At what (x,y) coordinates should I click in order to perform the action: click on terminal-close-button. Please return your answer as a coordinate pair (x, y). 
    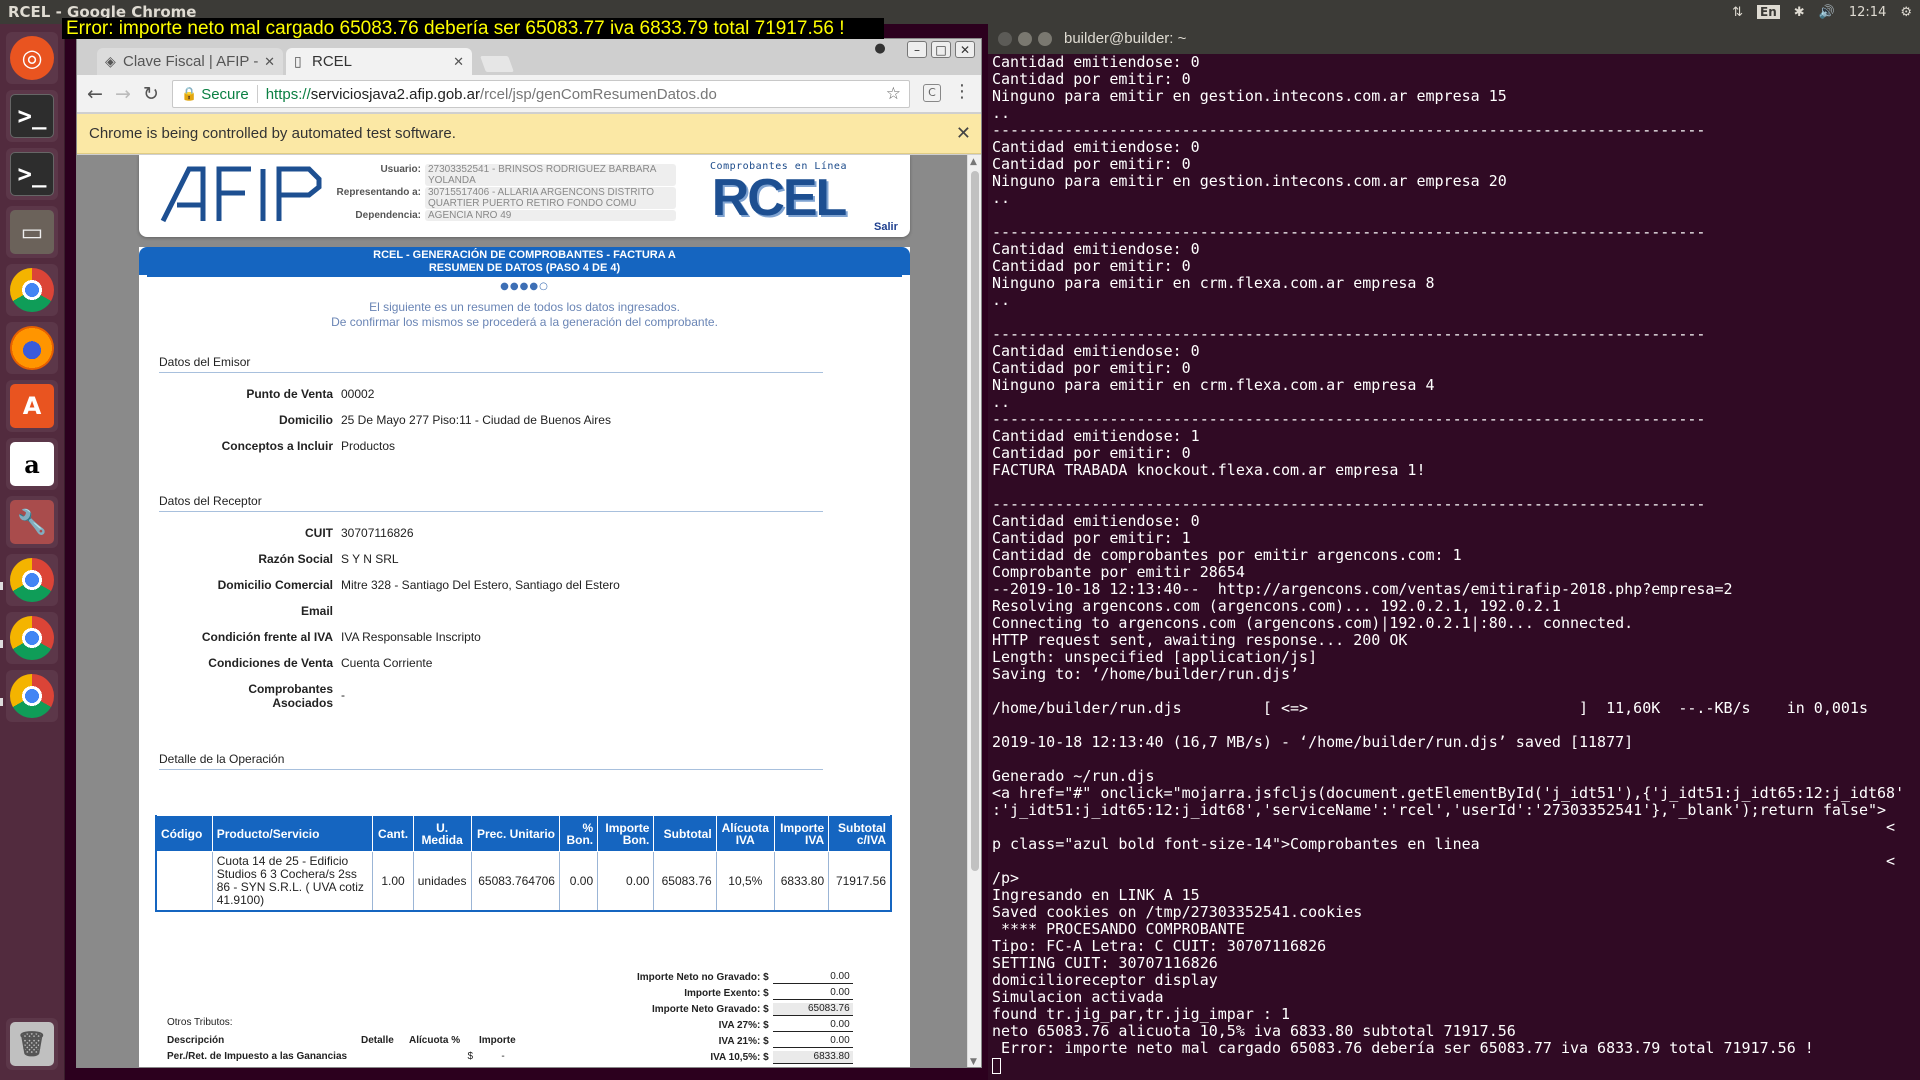
    Looking at the image, I should click on (1005, 39).